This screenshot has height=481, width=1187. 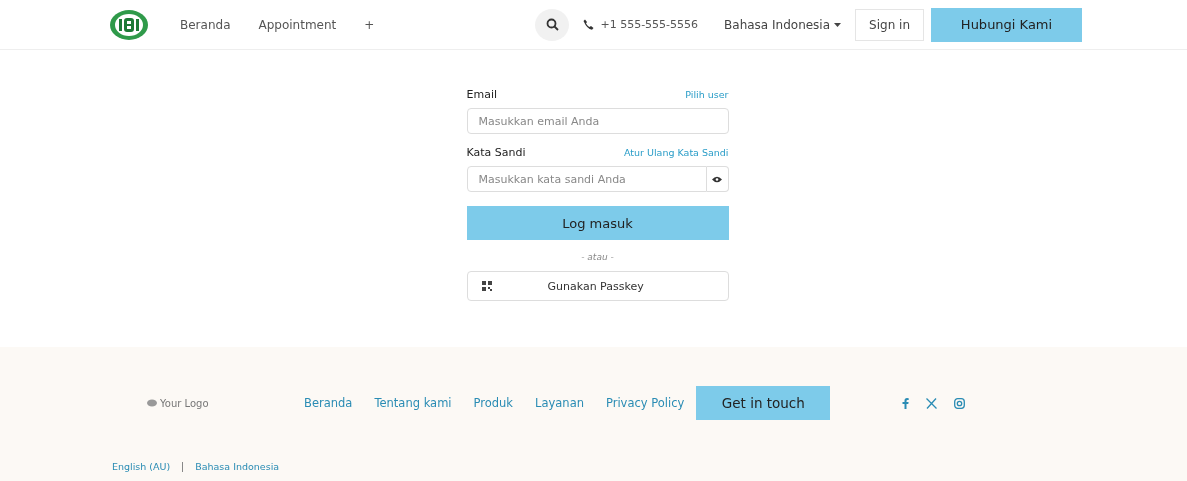 I want to click on separator-text: - atau -, so click(x=597, y=257).